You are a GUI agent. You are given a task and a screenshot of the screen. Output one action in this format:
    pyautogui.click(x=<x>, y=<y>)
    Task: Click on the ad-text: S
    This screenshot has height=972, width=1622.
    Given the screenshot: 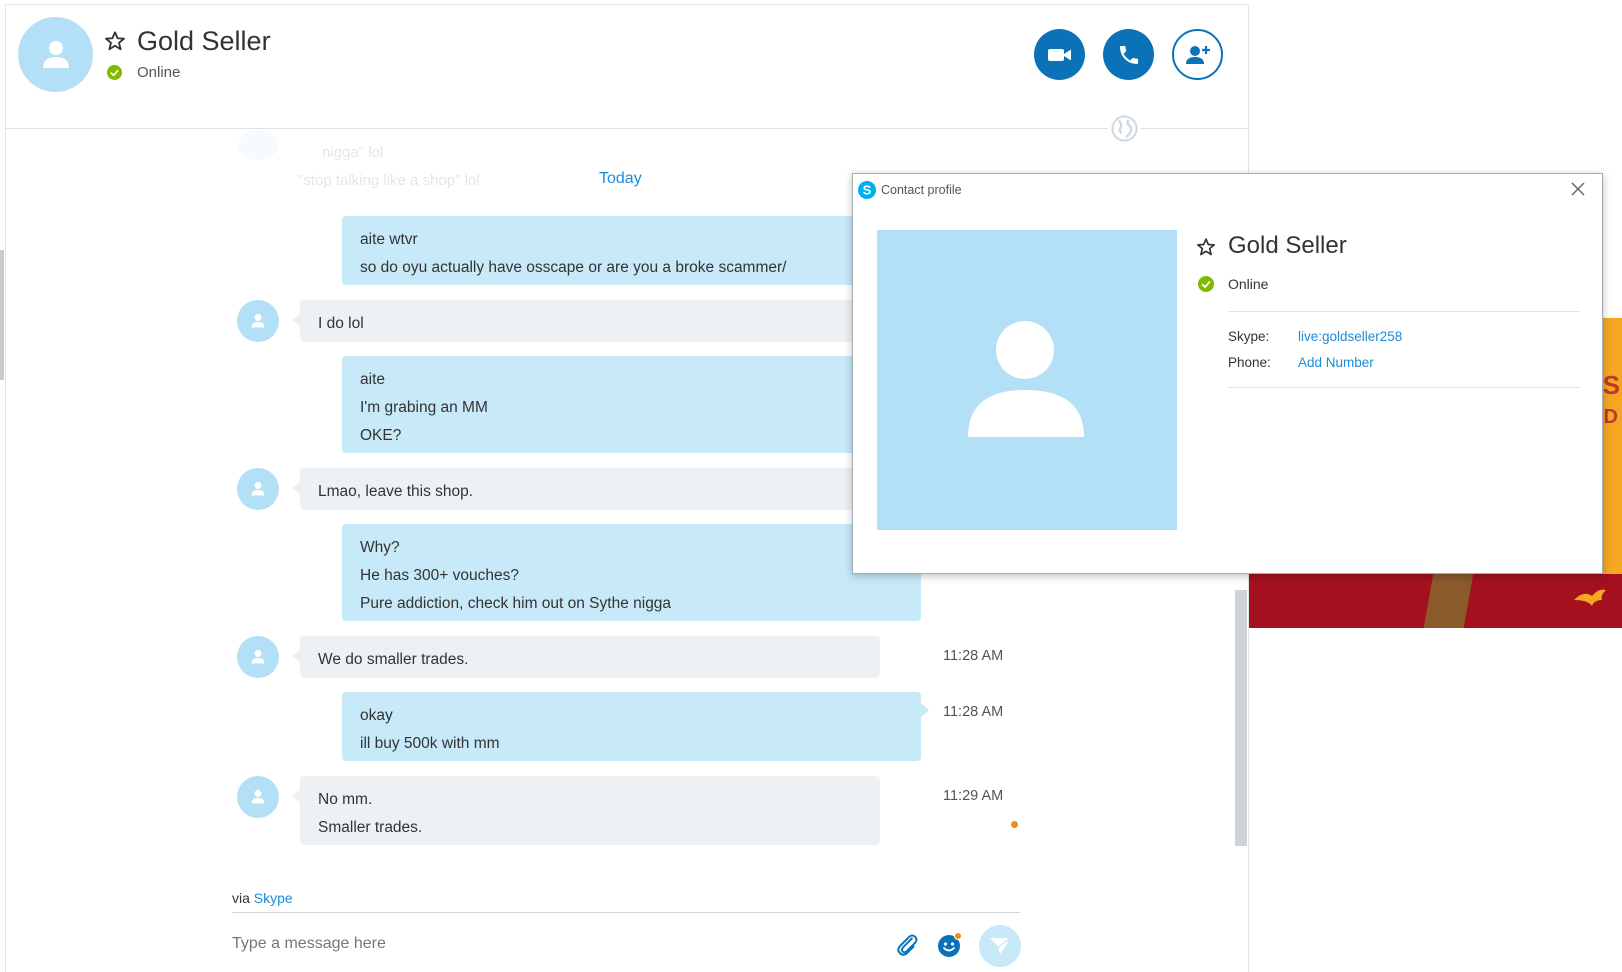 What is the action you would take?
    pyautogui.click(x=1611, y=385)
    